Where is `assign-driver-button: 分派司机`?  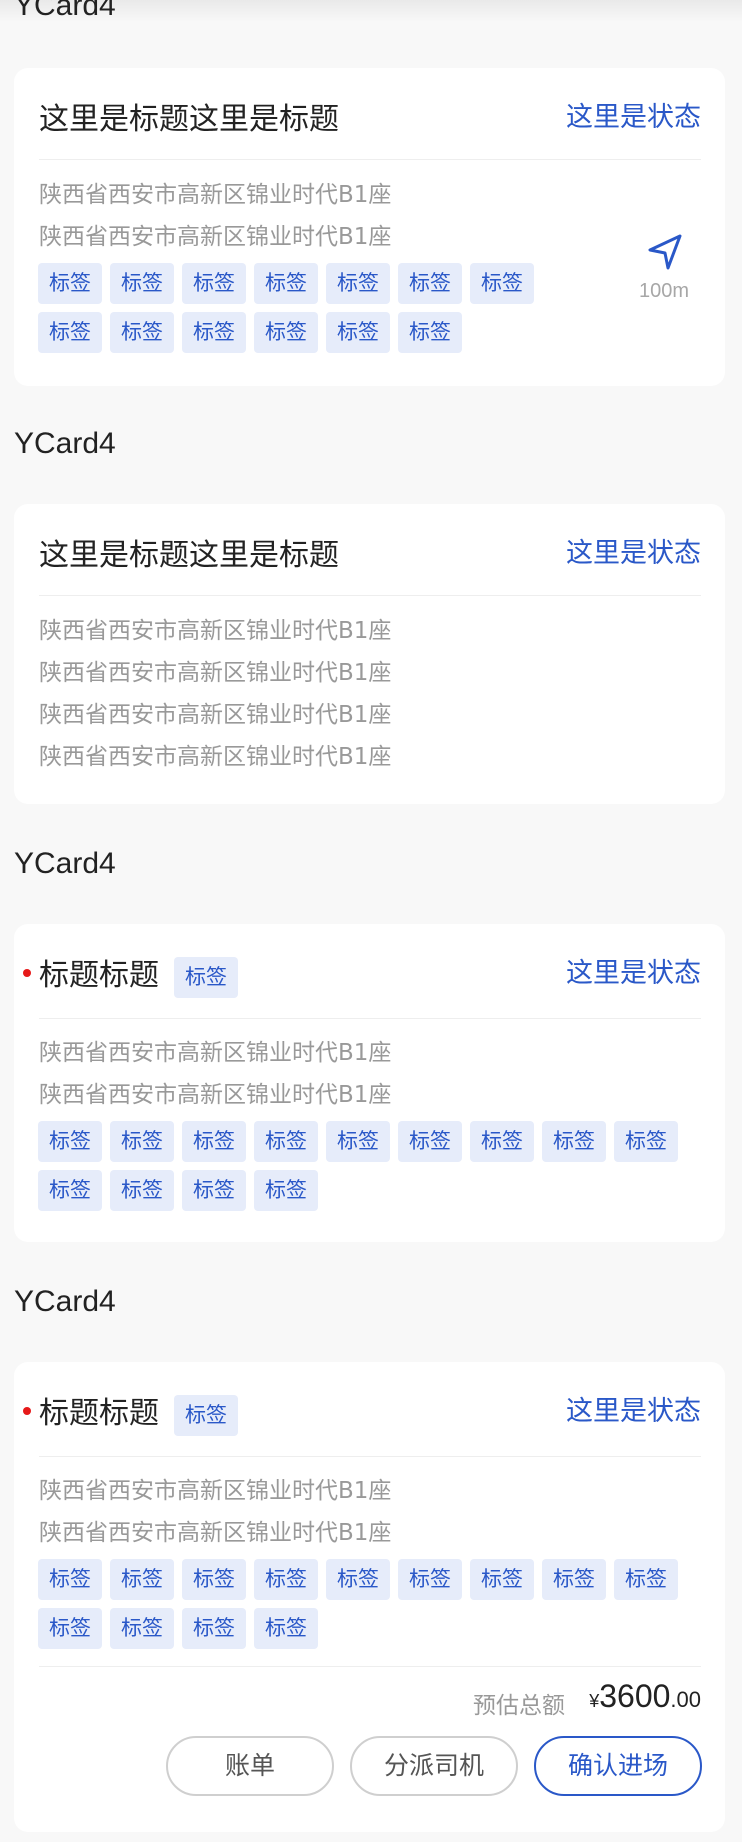
assign-driver-button: 分派司机 is located at coordinates (434, 1766).